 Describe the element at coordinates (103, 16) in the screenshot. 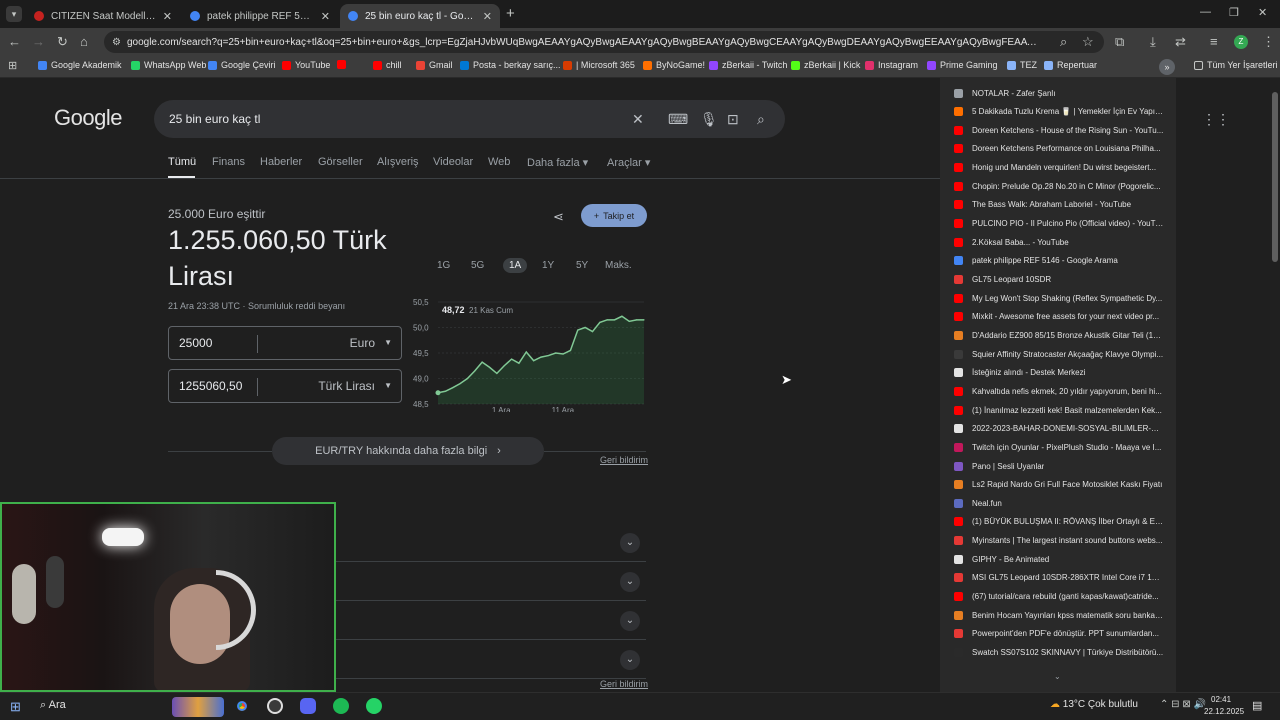

I see `browser-tab: CITIZEN Saat Modelleri ve Fiyatları ✕` at that location.